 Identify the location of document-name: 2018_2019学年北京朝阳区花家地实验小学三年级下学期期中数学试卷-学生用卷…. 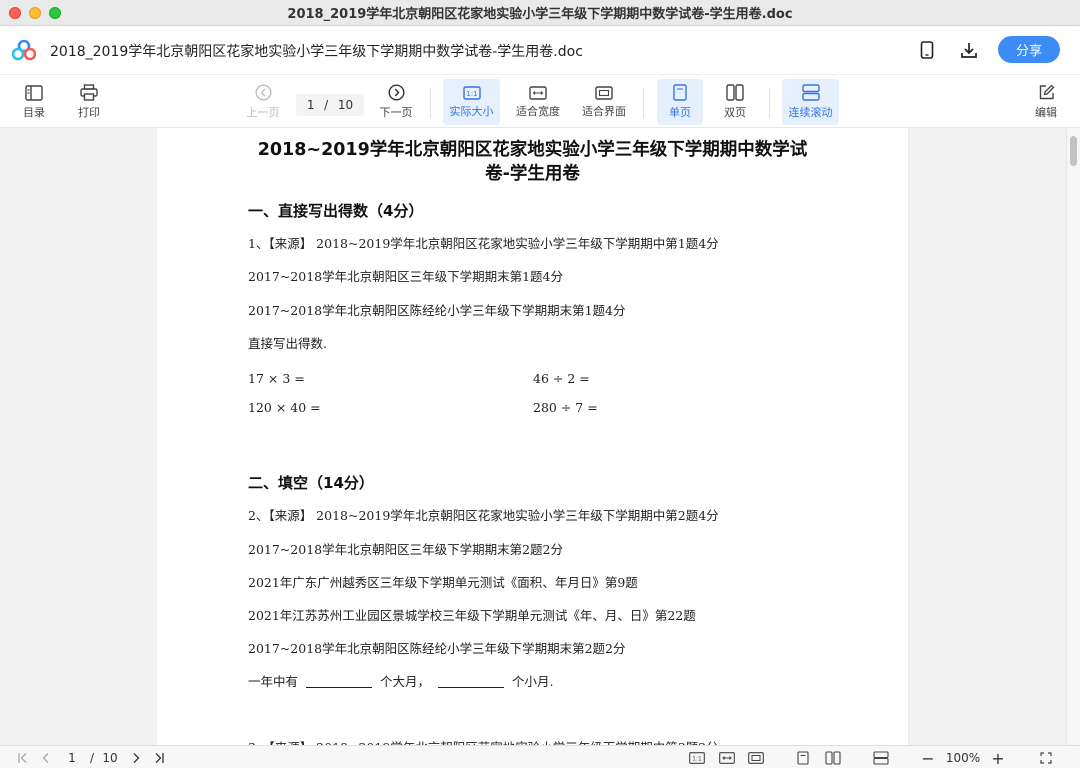
(316, 52).